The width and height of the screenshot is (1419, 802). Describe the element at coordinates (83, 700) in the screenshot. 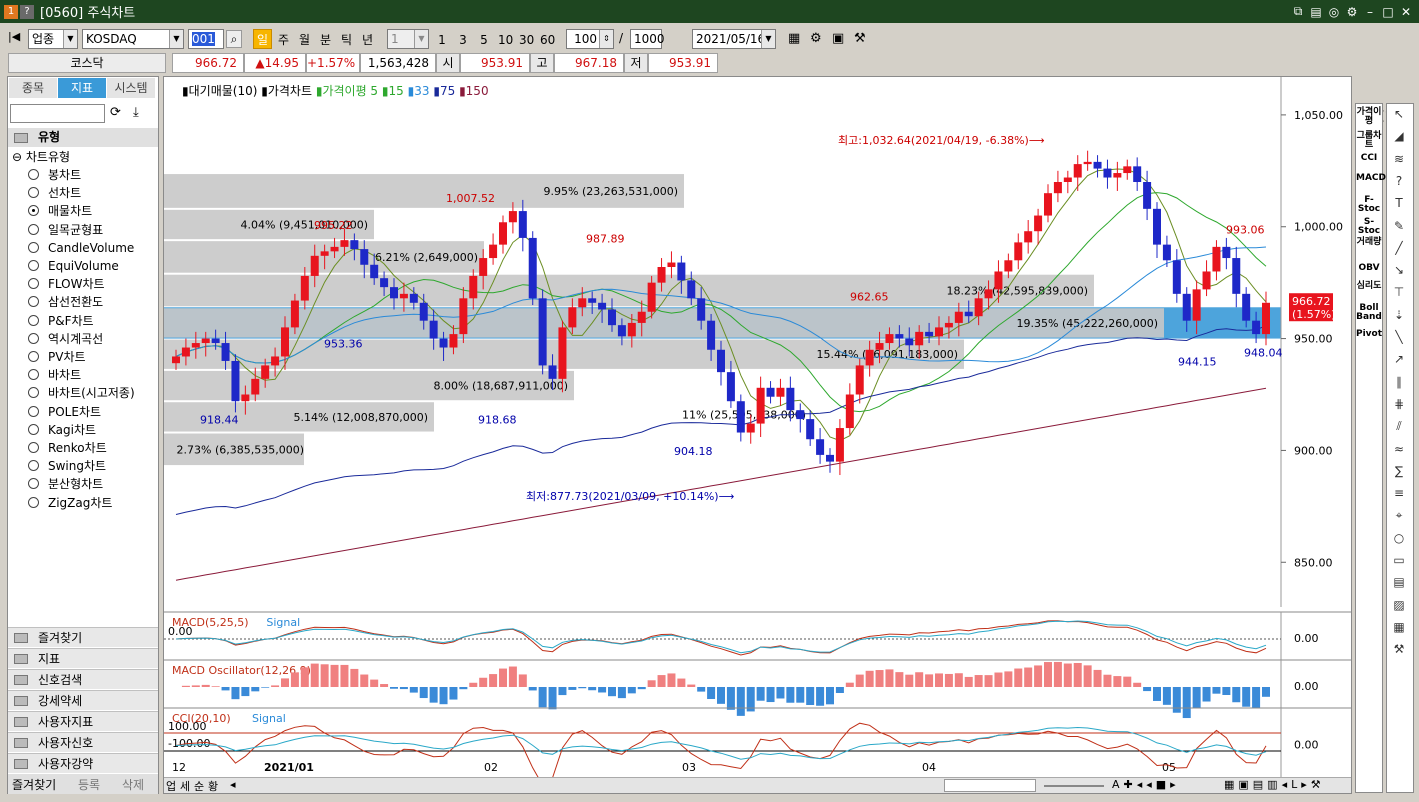

I see `section-3: 강세약세` at that location.